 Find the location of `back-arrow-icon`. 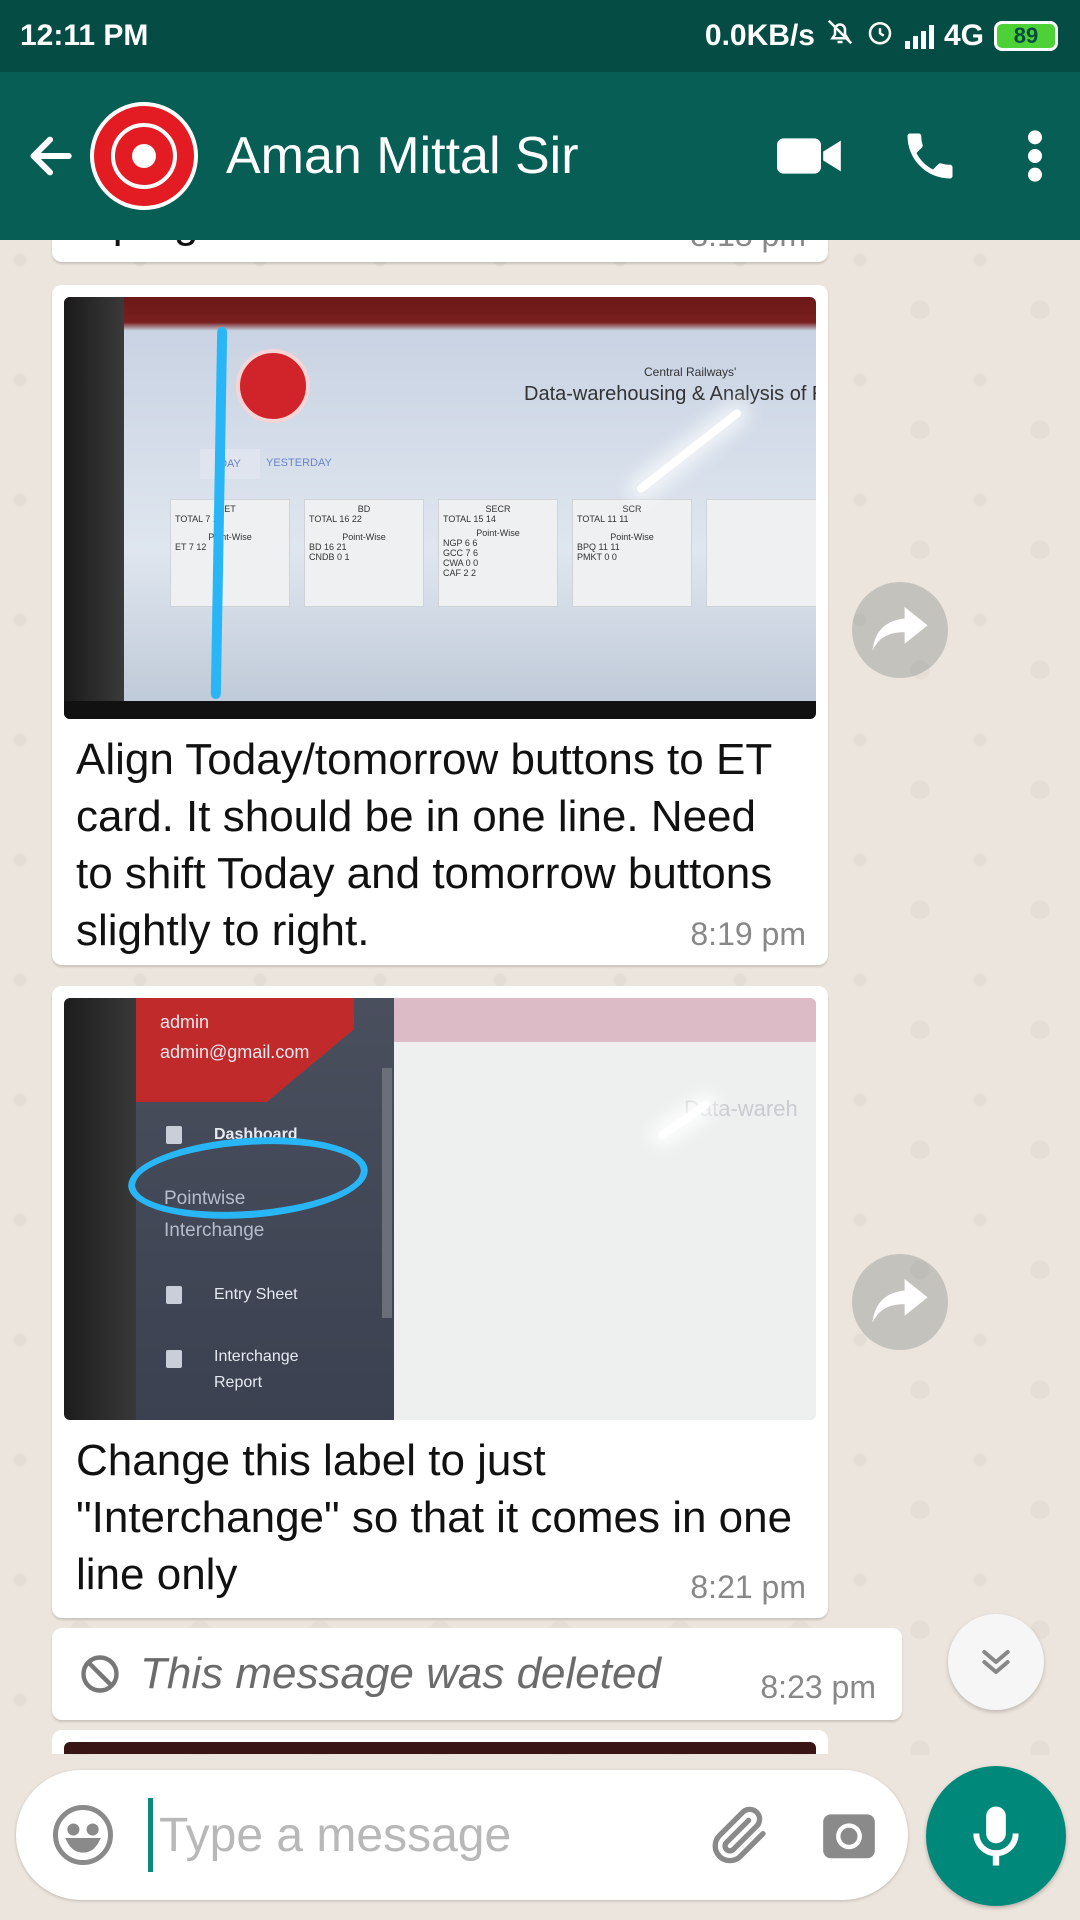

back-arrow-icon is located at coordinates (51, 156).